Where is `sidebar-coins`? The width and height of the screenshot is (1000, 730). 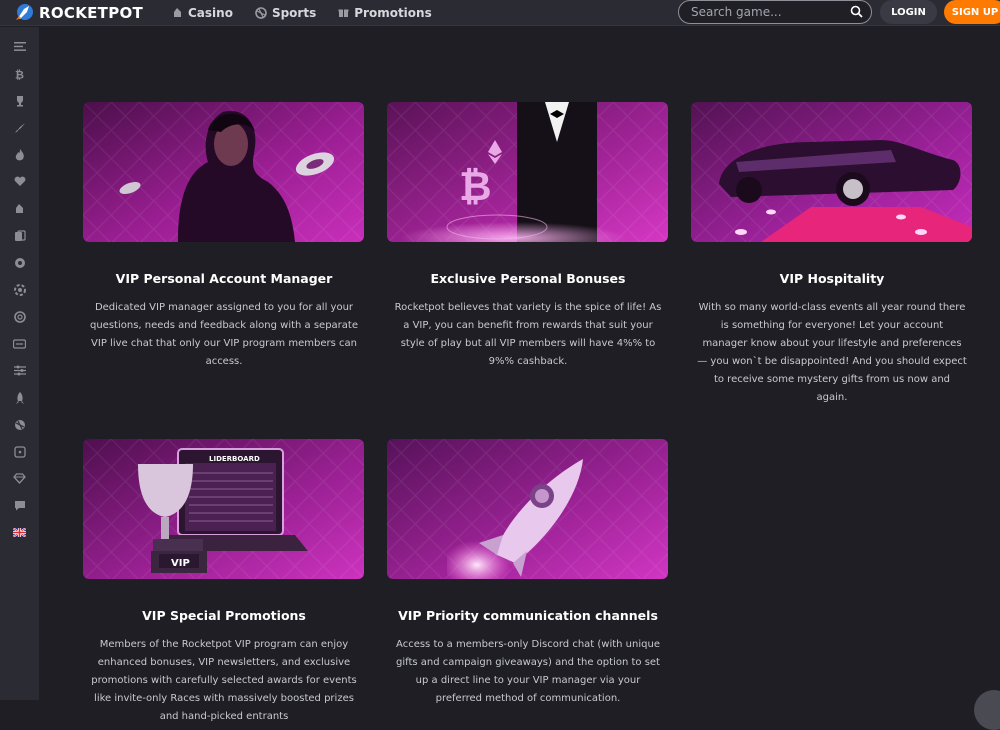
sidebar-coins is located at coordinates (19, 316).